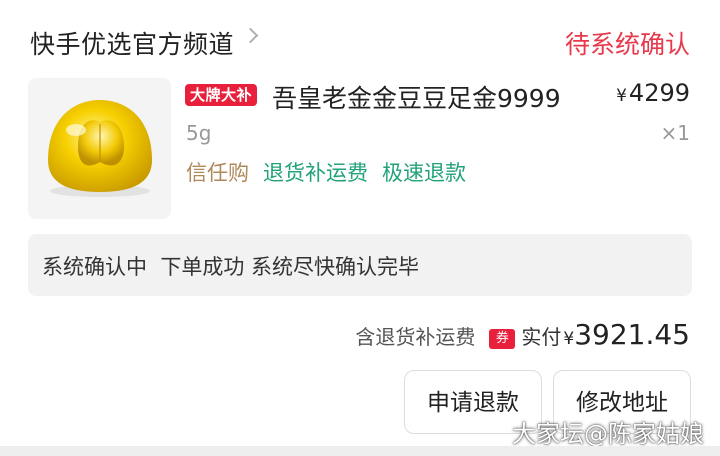  Describe the element at coordinates (315, 173) in the screenshot. I see `tag-return-shipping: 退货补运费` at that location.